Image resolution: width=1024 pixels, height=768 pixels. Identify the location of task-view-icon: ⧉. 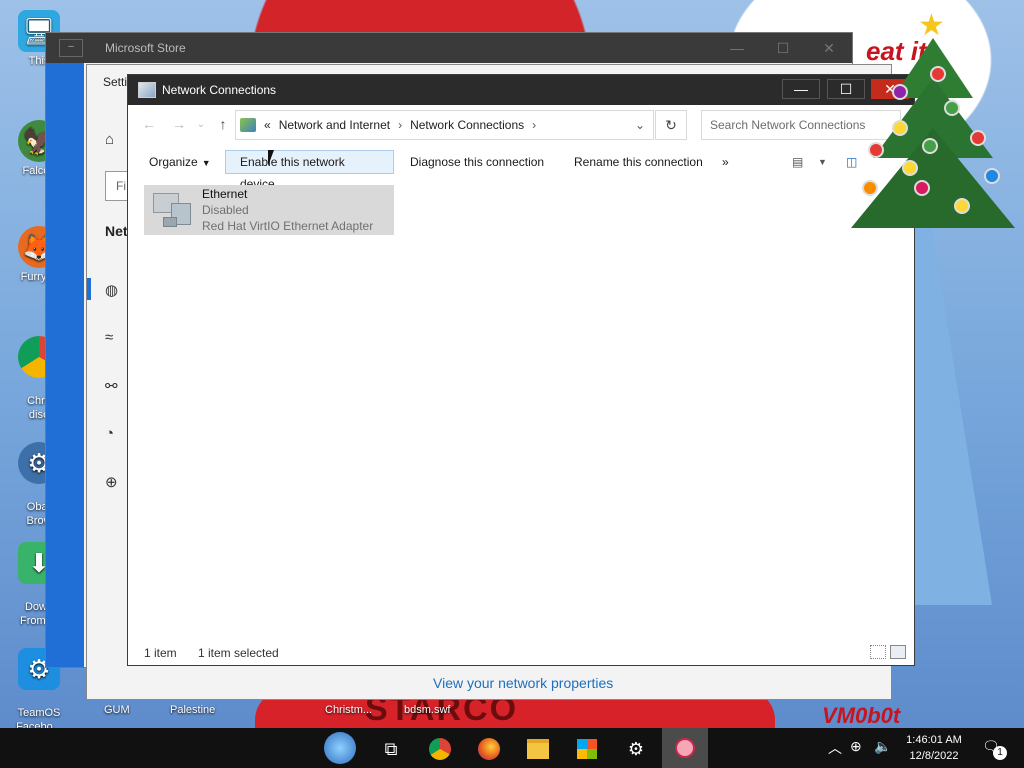
(391, 749).